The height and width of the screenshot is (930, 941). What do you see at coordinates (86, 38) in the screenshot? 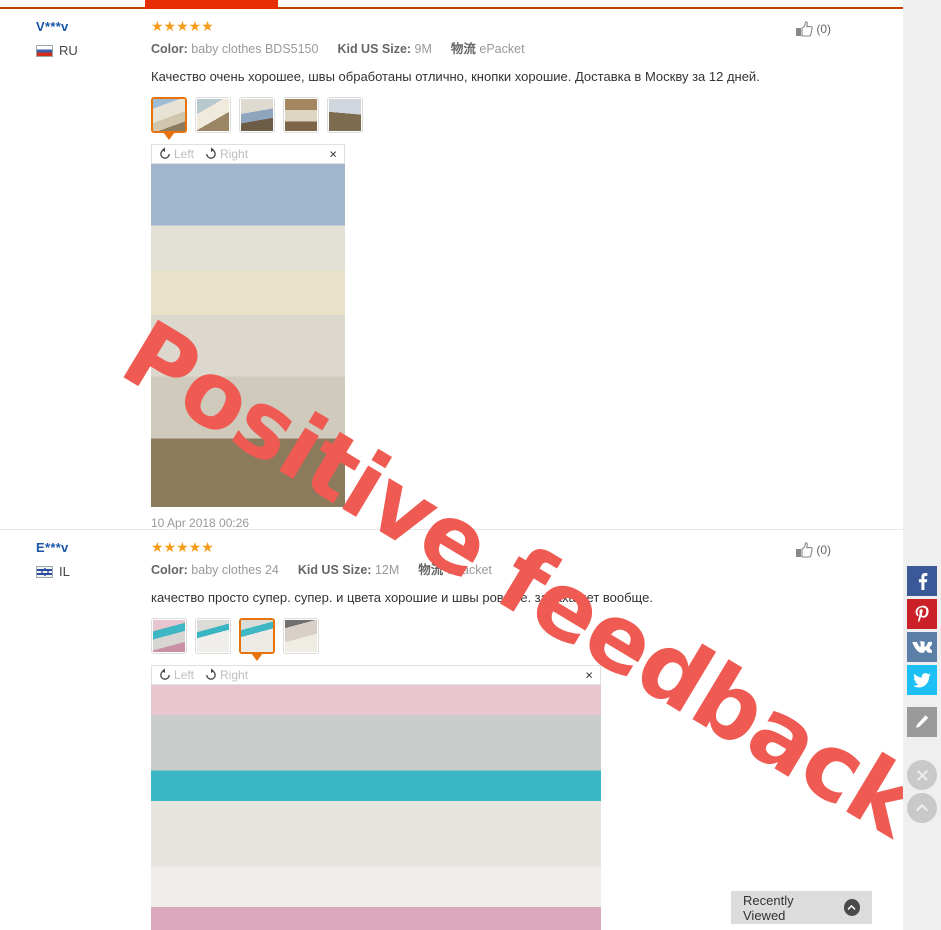
I see `buyer-info: V***v RU` at bounding box center [86, 38].